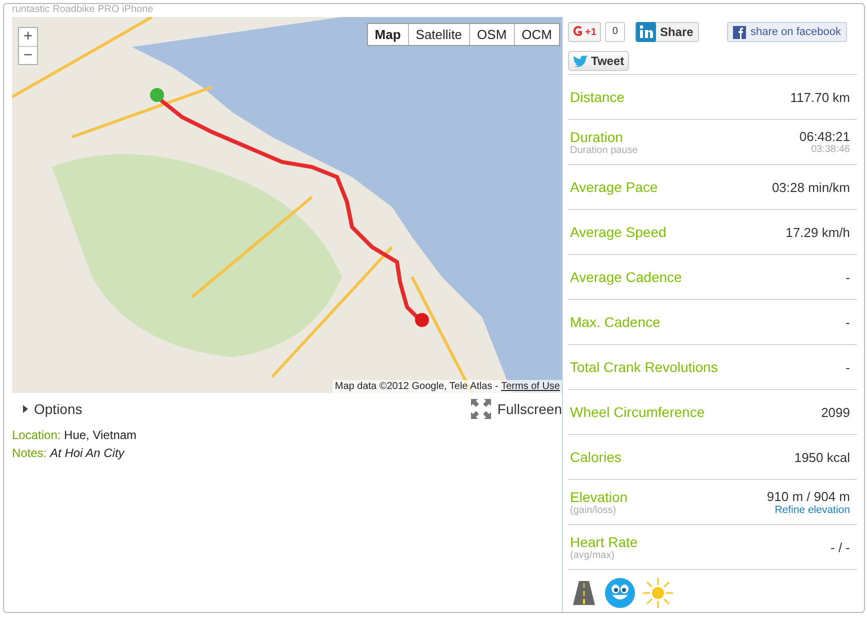 The height and width of the screenshot is (619, 868). What do you see at coordinates (530, 386) in the screenshot?
I see `terms-link: Terms of Use` at bounding box center [530, 386].